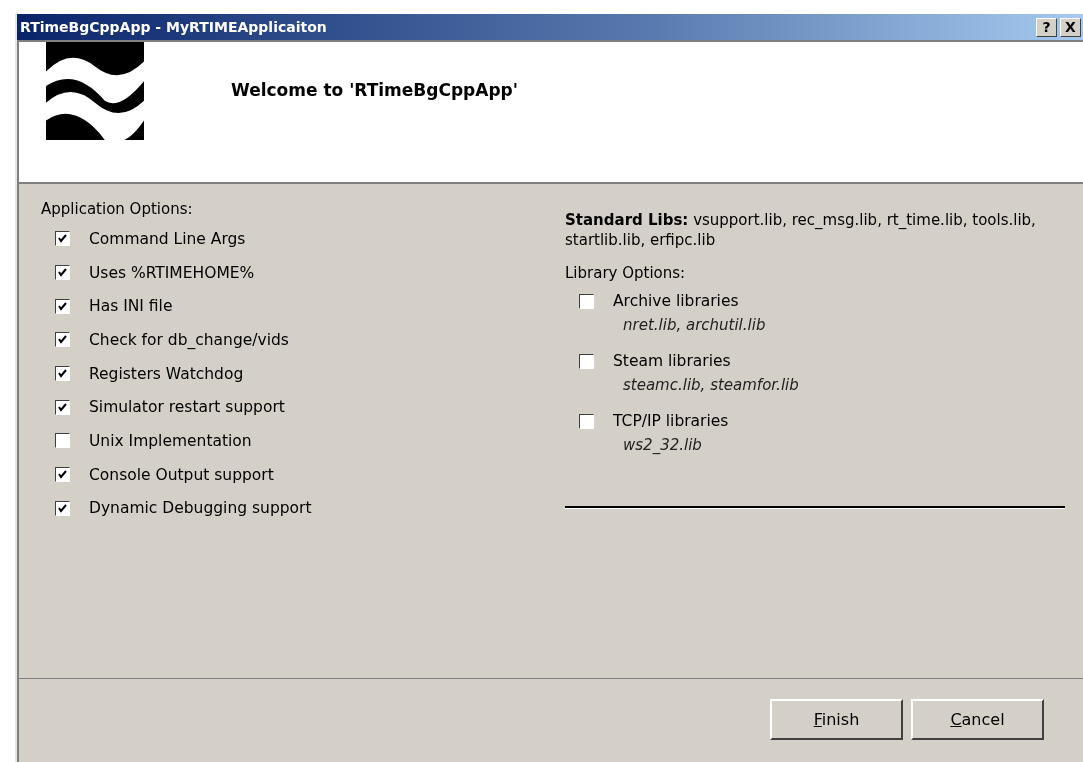 Image resolution: width=1083 pixels, height=762 pixels. I want to click on welcome-heading: Welcome to 'RTimeBgCppApp', so click(374, 90).